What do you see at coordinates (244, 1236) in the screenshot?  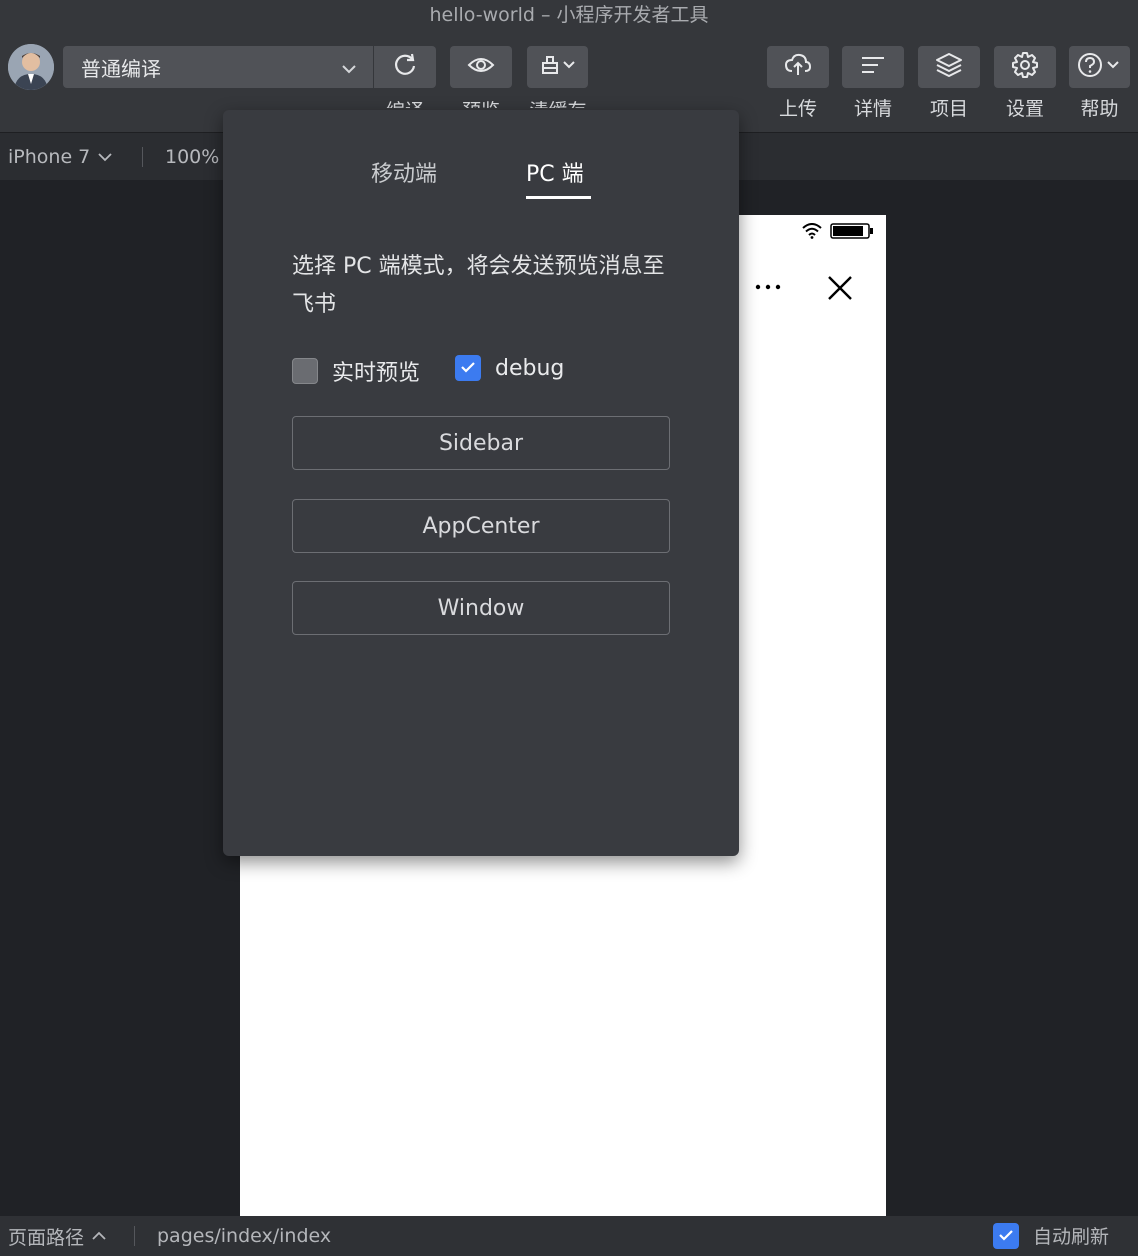 I see `page-path-value: pages/index/index` at bounding box center [244, 1236].